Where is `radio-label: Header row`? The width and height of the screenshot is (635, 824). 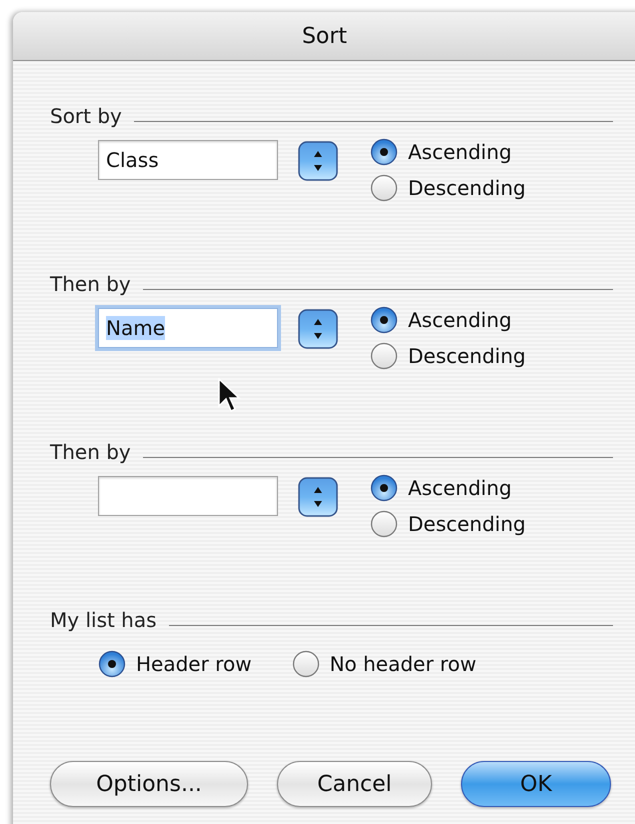 radio-label: Header row is located at coordinates (194, 664).